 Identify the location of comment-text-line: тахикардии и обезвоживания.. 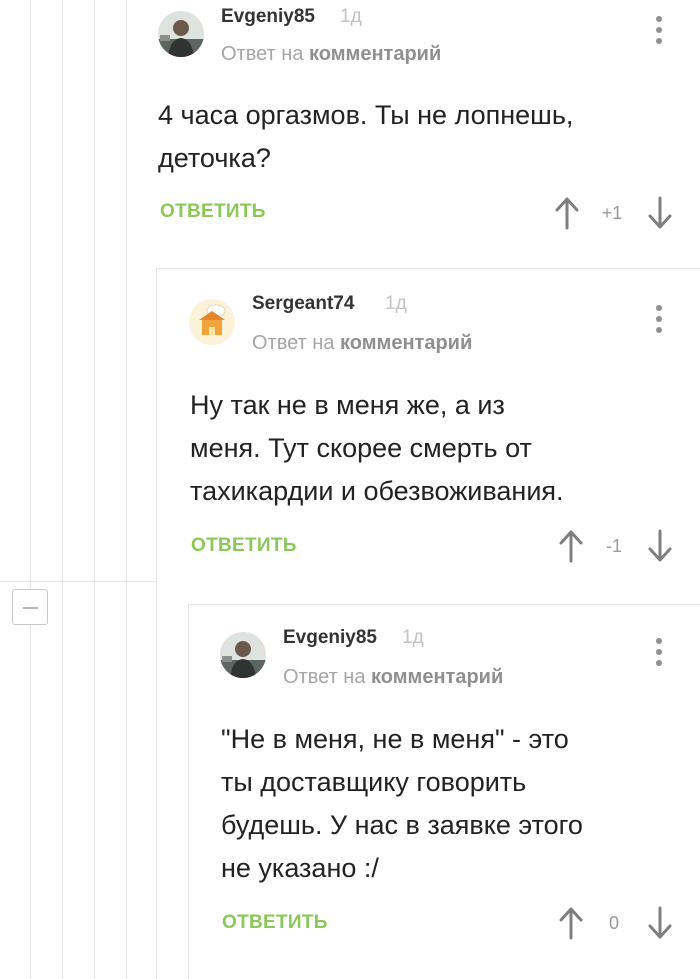
(377, 491).